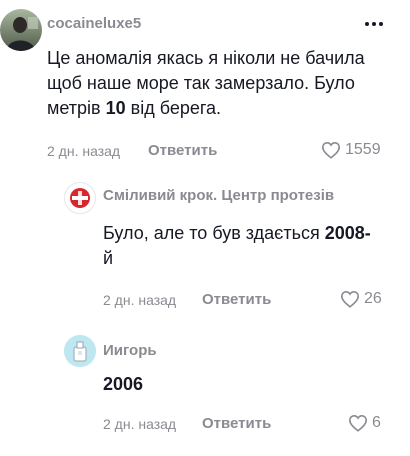 This screenshot has width=410, height=456. What do you see at coordinates (373, 298) in the screenshot?
I see `like-count: 26` at bounding box center [373, 298].